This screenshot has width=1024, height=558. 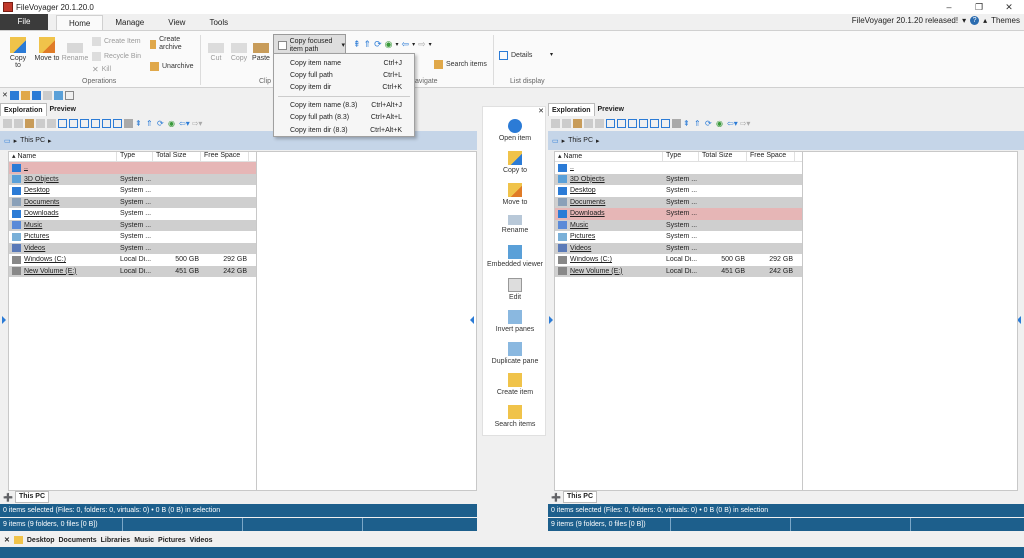 I want to click on bookmark-videos: Videos, so click(x=201, y=540).